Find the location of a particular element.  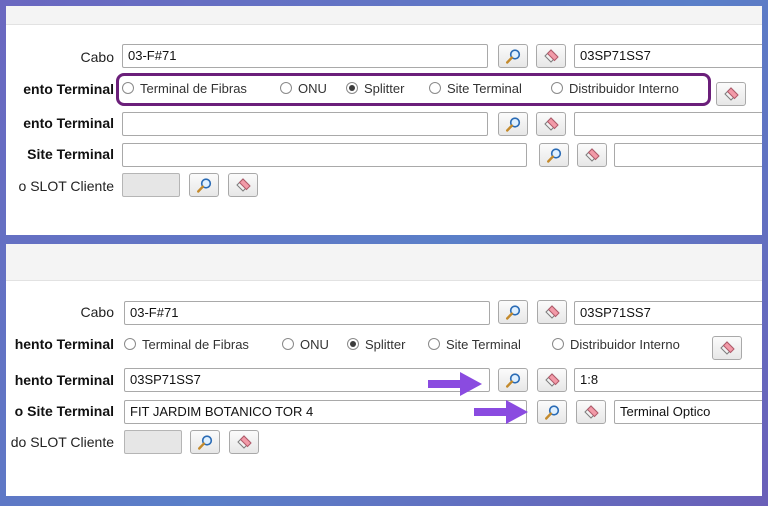

equipamento-terminal-label: hento Terminal is located at coordinates (64, 380).